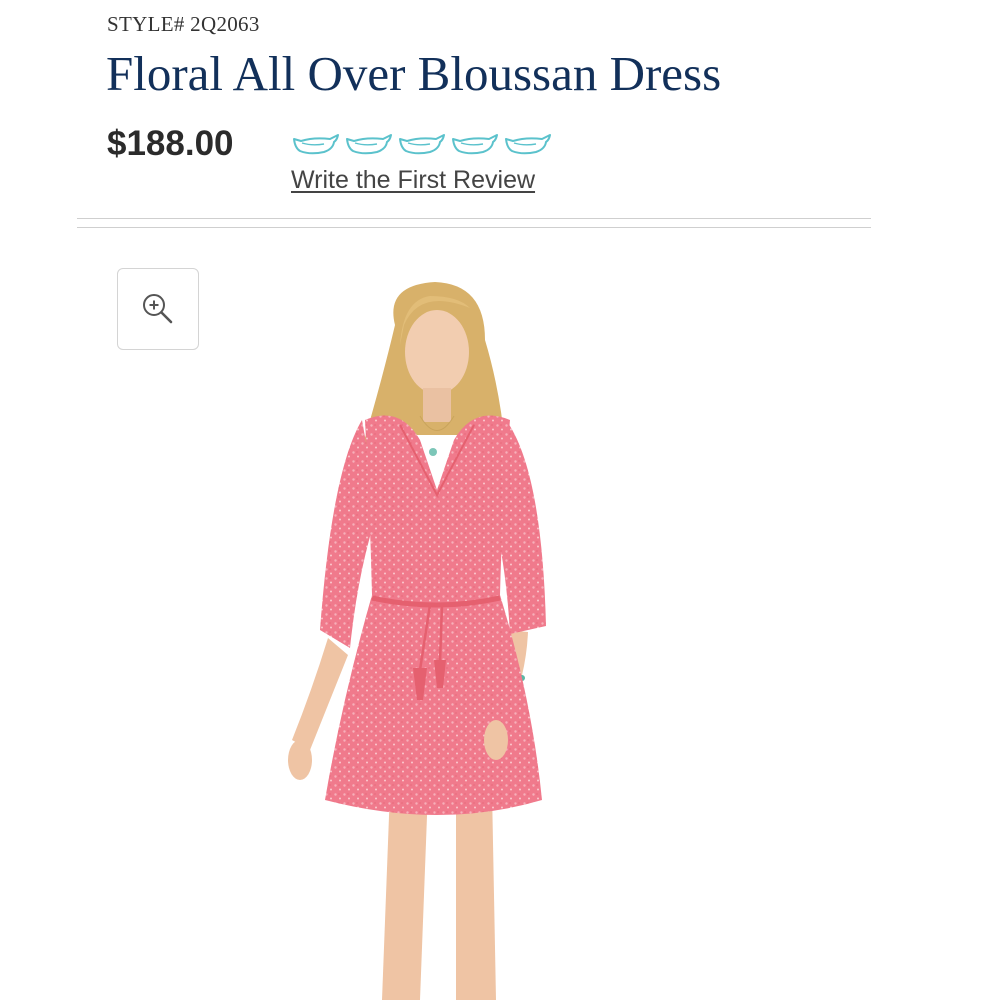 Image resolution: width=1000 pixels, height=1000 pixels. I want to click on product-title: Floral All Over Bloussan Dress, so click(414, 73).